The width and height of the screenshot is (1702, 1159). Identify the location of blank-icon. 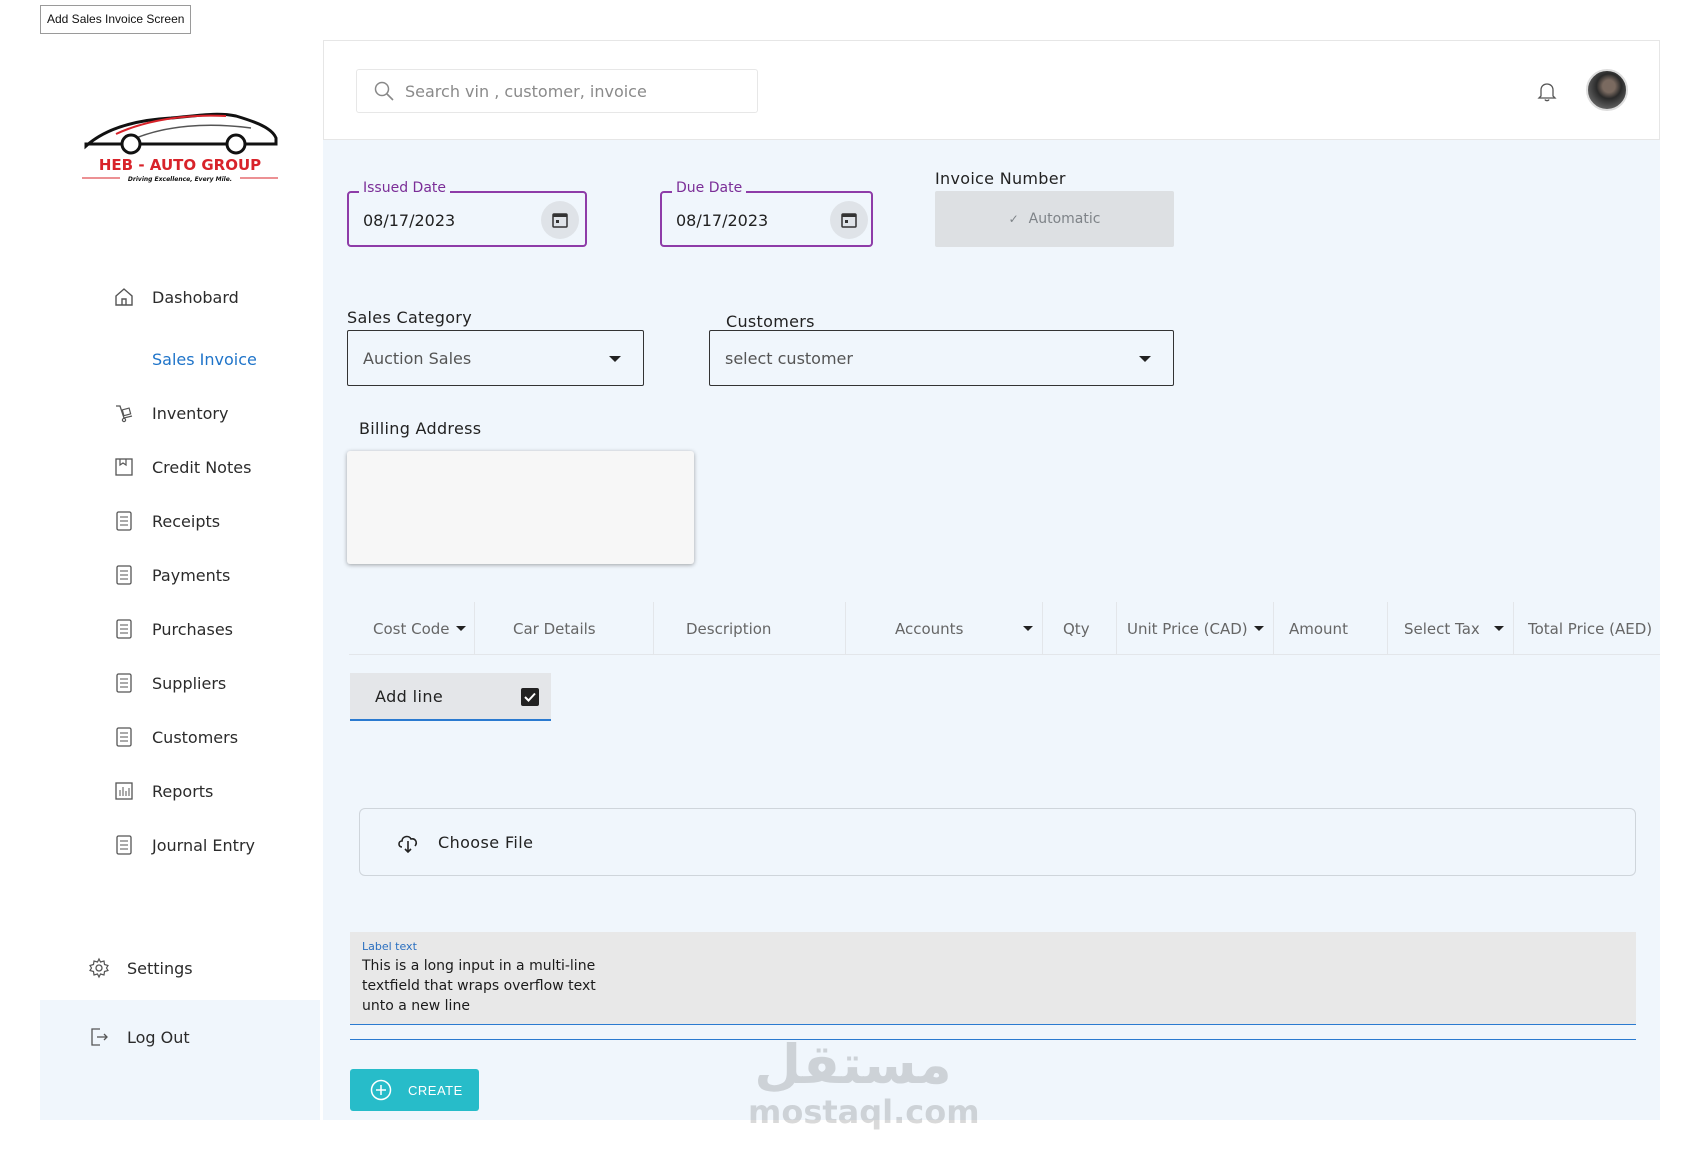
(124, 359).